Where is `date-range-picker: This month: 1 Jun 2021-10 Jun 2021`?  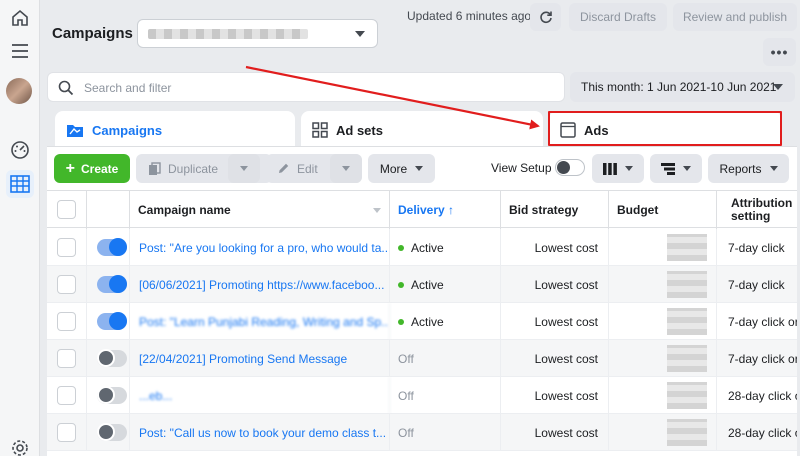 date-range-picker: This month: 1 Jun 2021-10 Jun 2021 is located at coordinates (682, 87).